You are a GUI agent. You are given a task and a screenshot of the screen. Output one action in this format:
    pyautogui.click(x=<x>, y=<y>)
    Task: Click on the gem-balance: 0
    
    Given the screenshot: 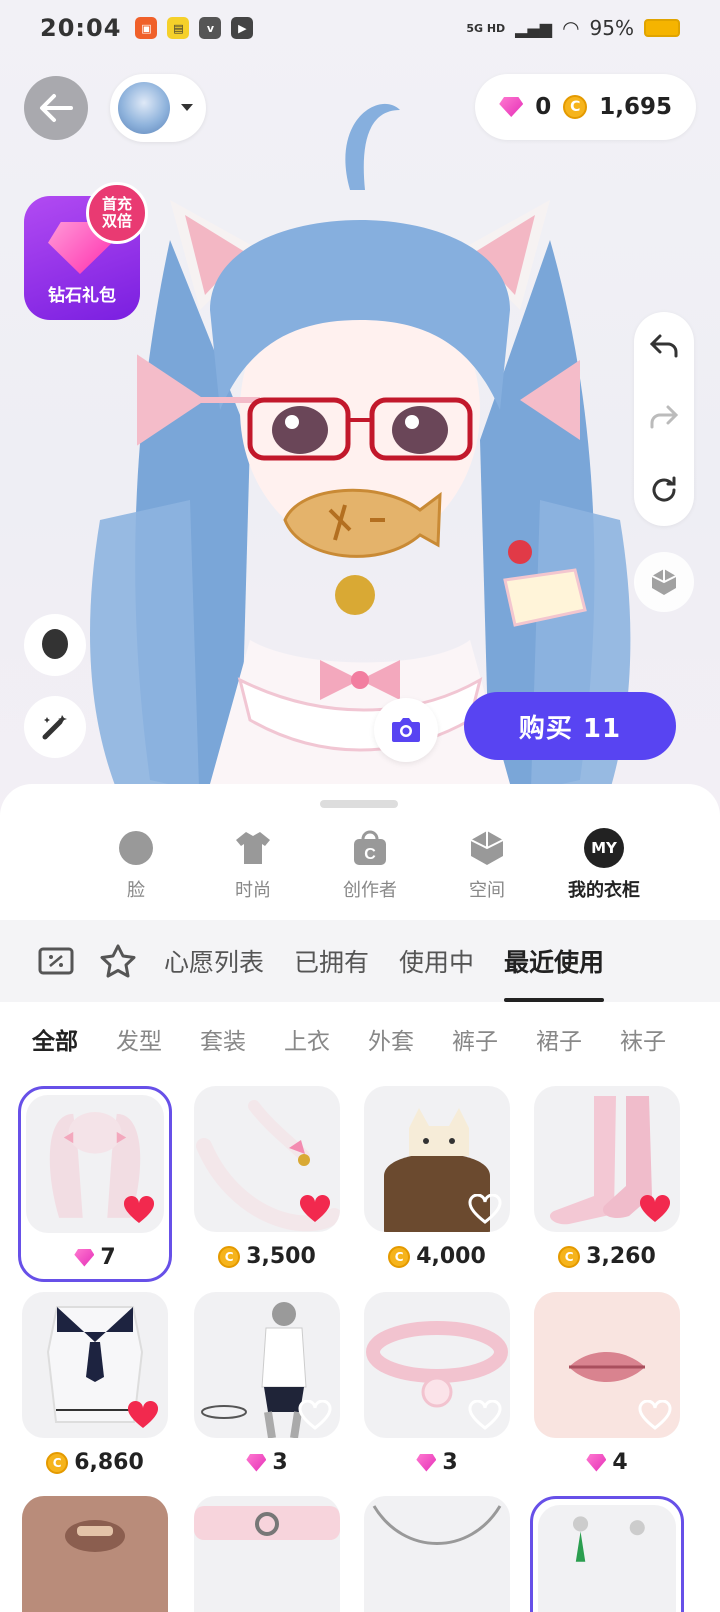 What is the action you would take?
    pyautogui.click(x=543, y=107)
    